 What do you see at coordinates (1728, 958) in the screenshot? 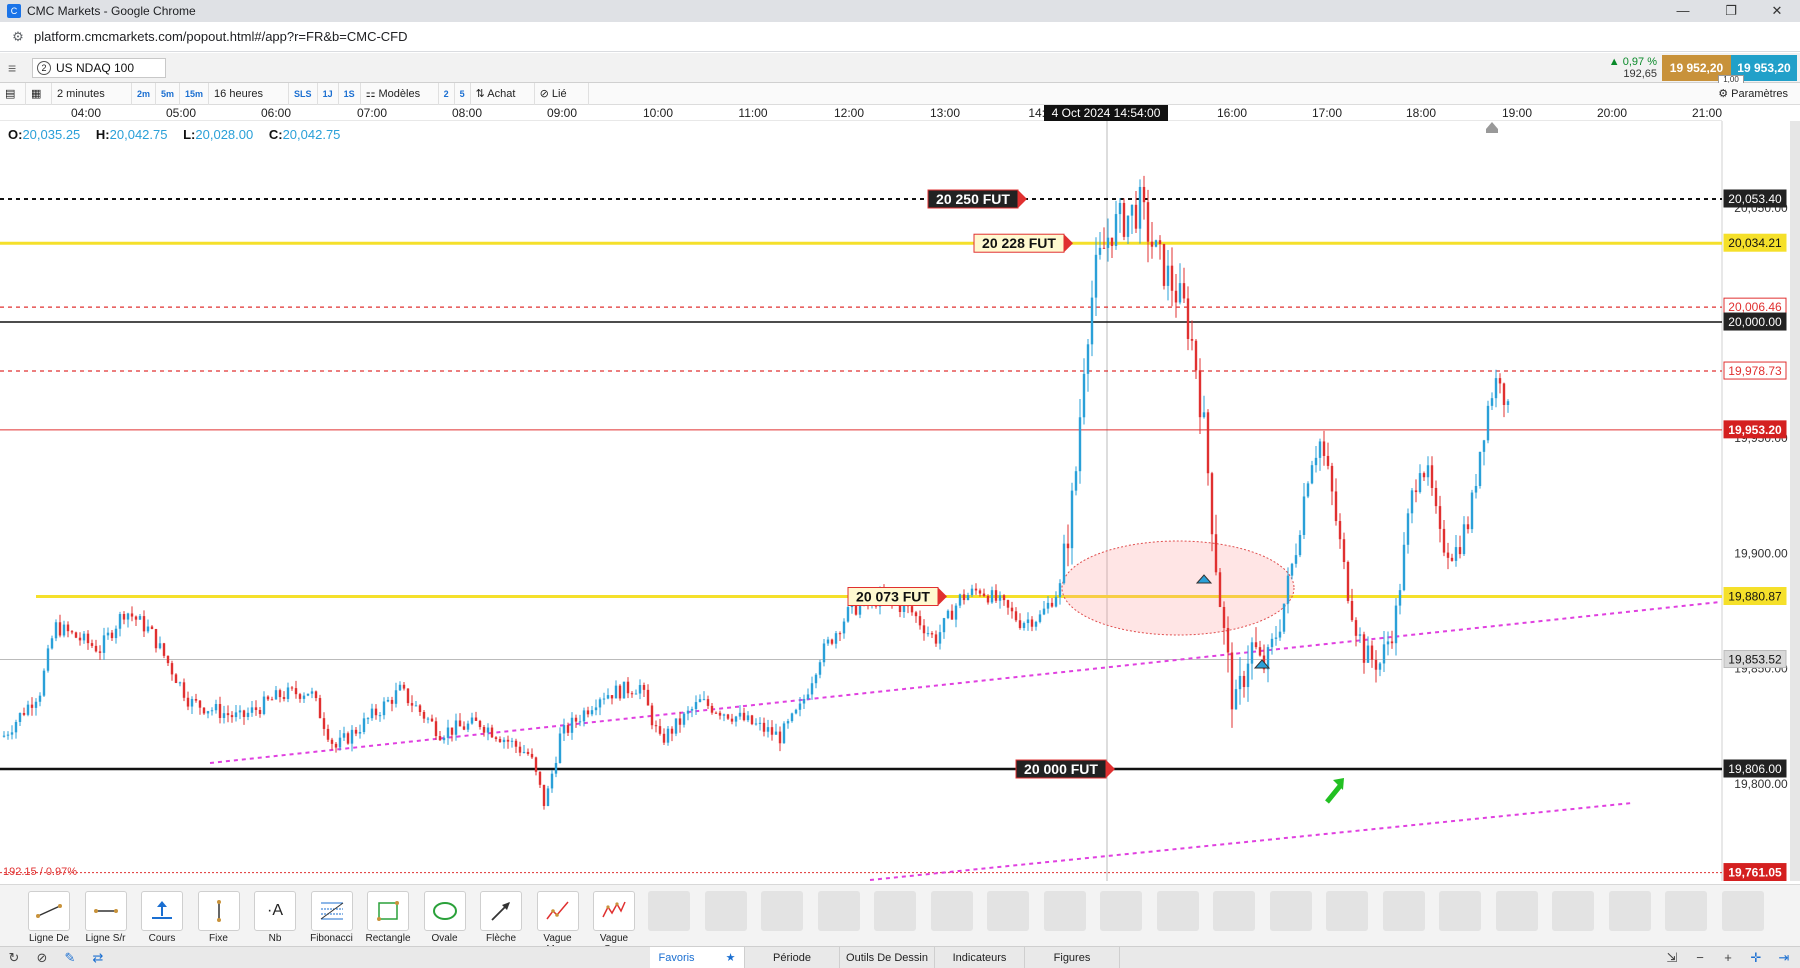
I see `zoom-in-icon: +` at bounding box center [1728, 958].